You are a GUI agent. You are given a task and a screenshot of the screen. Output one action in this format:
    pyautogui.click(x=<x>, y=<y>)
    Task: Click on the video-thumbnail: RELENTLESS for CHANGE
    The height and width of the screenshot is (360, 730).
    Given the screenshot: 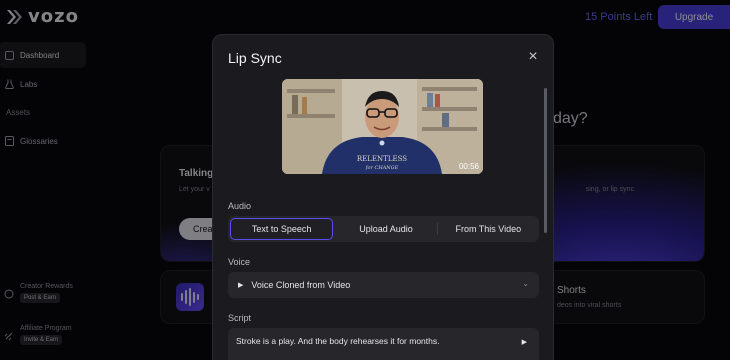 What is the action you would take?
    pyautogui.click(x=382, y=126)
    